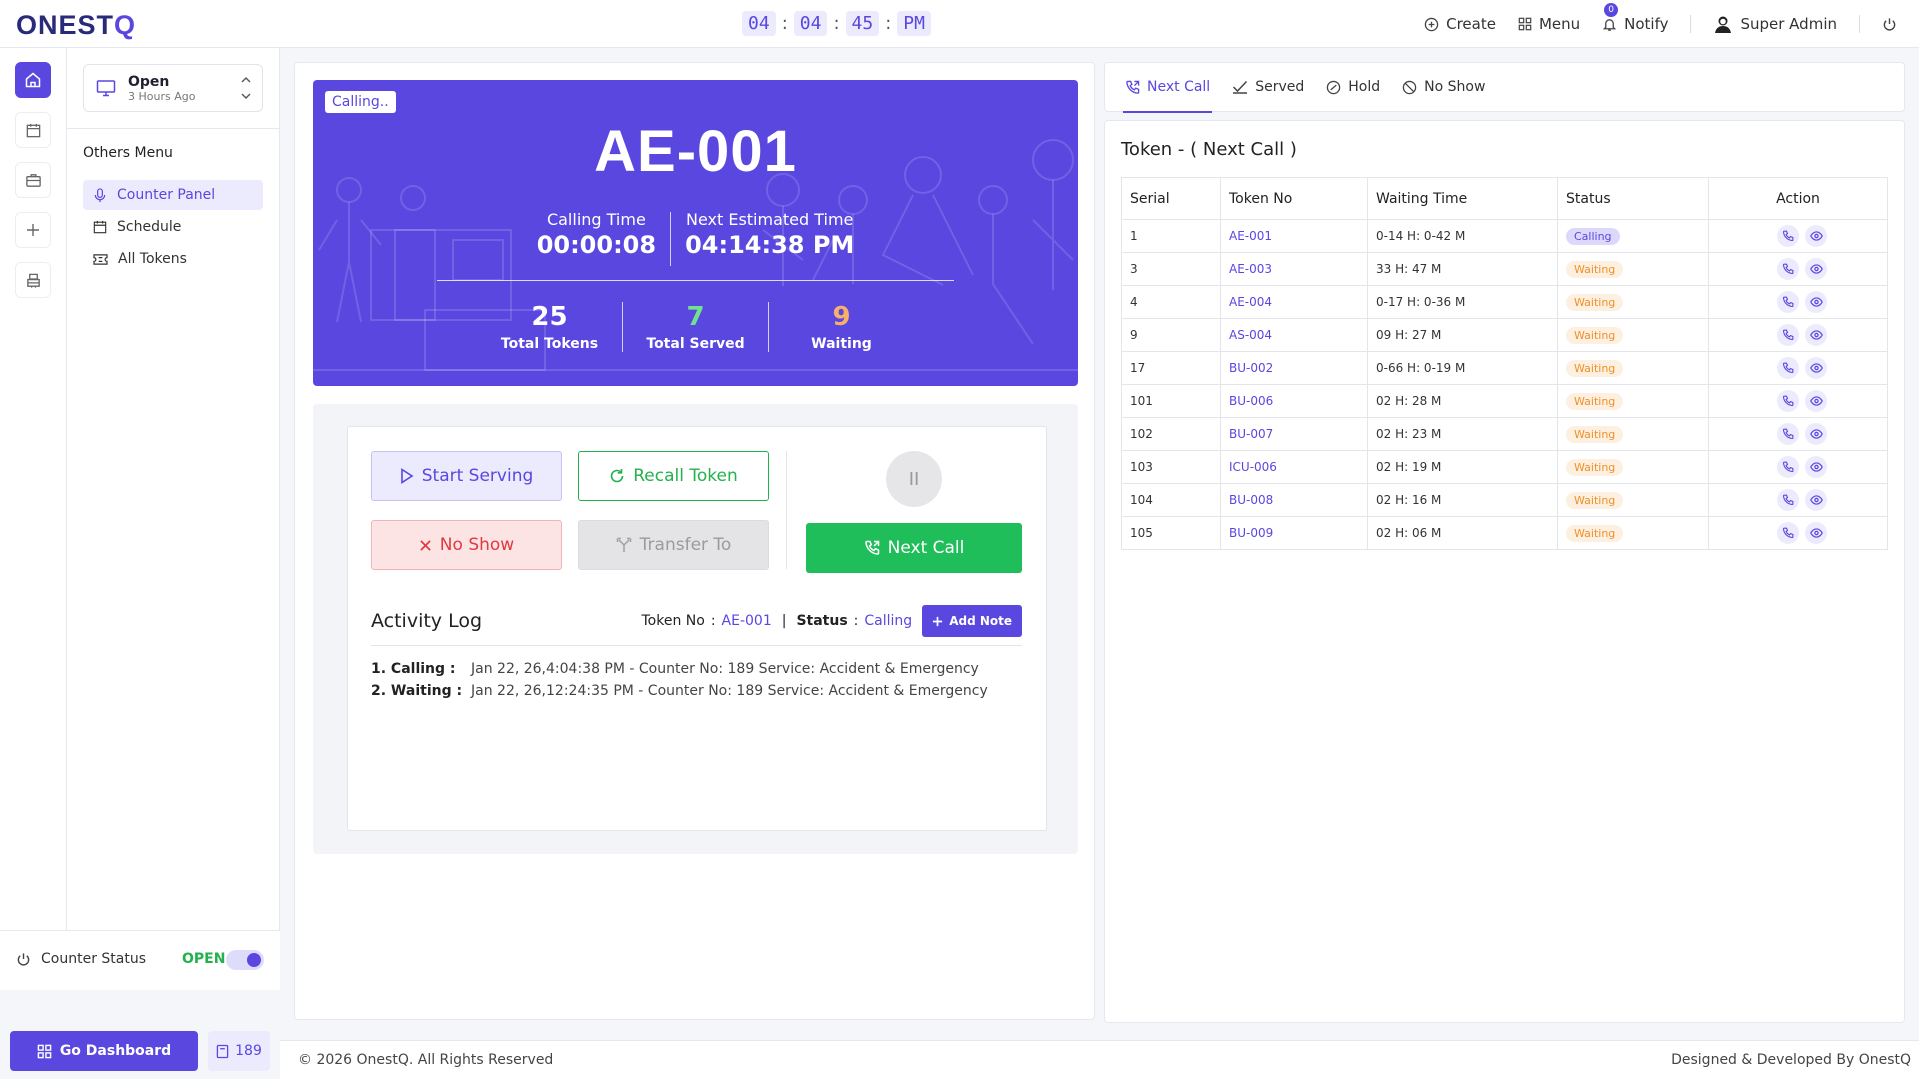 The height and width of the screenshot is (1079, 1919). I want to click on create-label: Create, so click(1471, 24).